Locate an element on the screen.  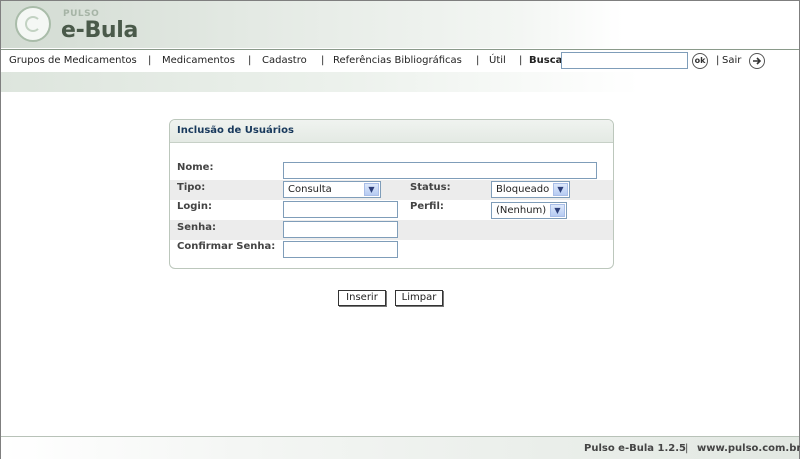
row-tipo-status: Tipo: Consulta ▼ Status: Bloqueado ▼ is located at coordinates (391, 190).